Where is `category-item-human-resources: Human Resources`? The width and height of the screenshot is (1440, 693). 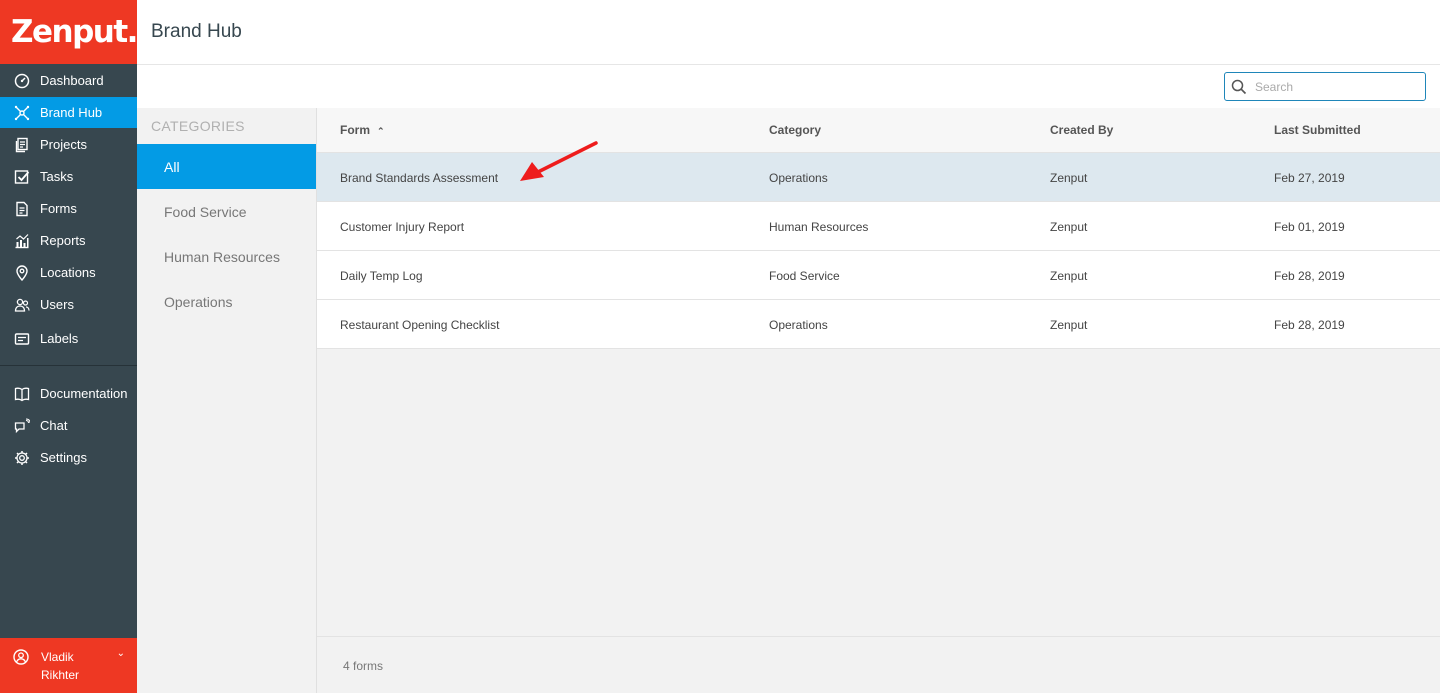 category-item-human-resources: Human Resources is located at coordinates (226, 256).